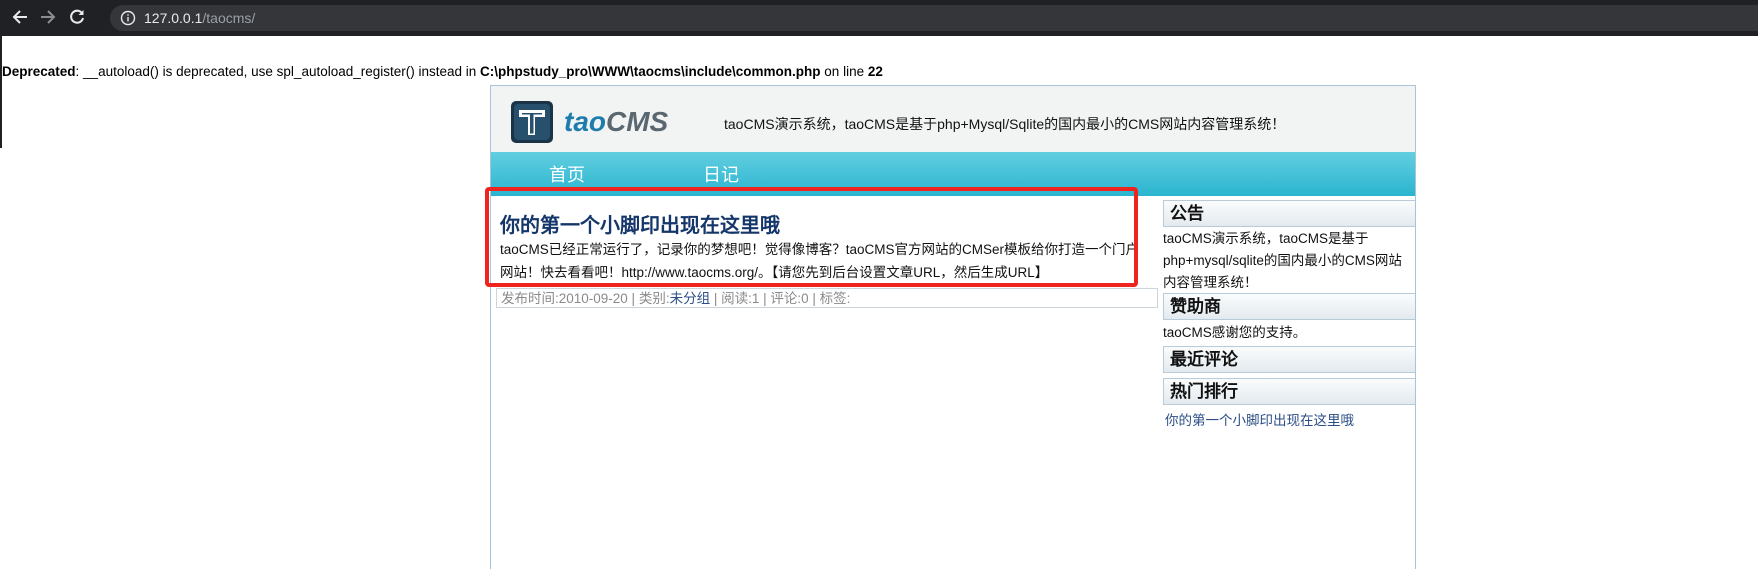 This screenshot has width=1758, height=569. Describe the element at coordinates (1289, 213) in the screenshot. I see `sidebar-notice-title: 公告` at that location.